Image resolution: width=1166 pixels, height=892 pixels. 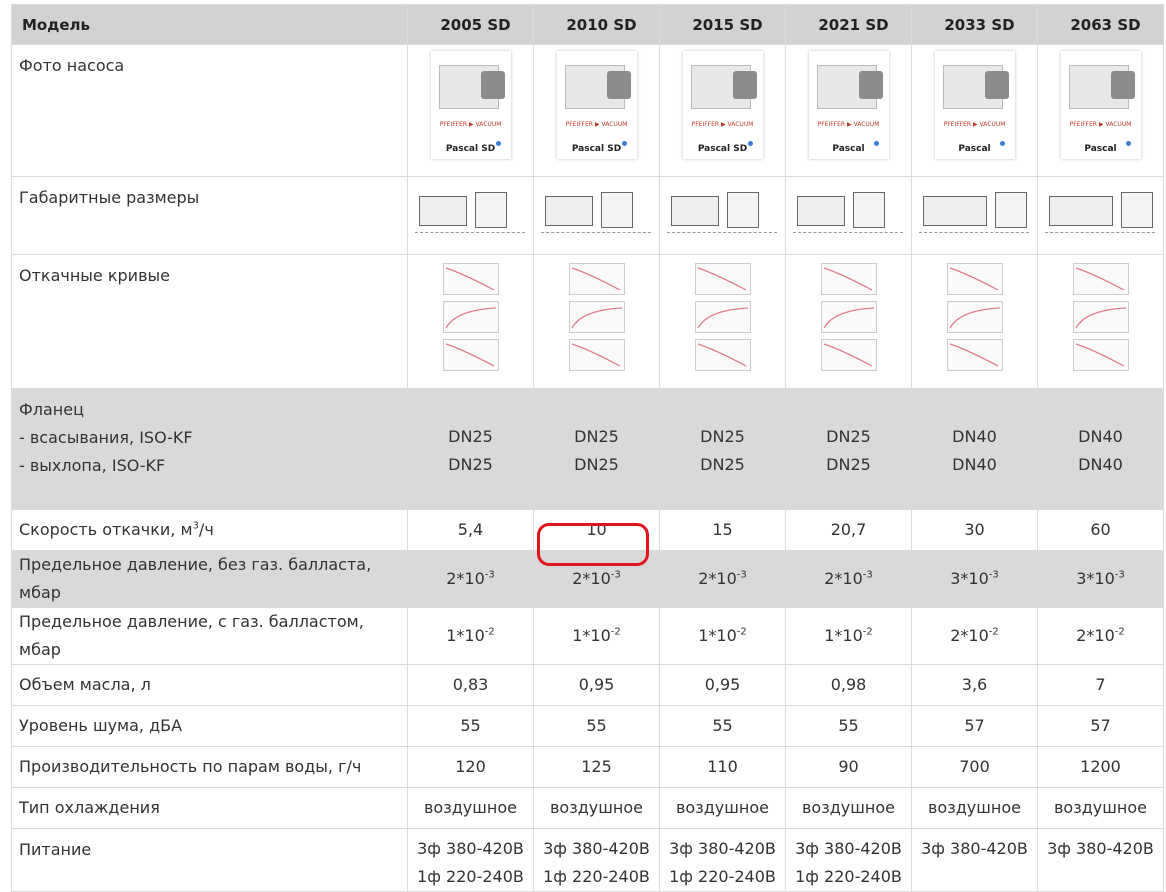 I want to click on row-noise: Уровень шума, дБА 55 55 55 55 57 57, so click(x=587, y=726).